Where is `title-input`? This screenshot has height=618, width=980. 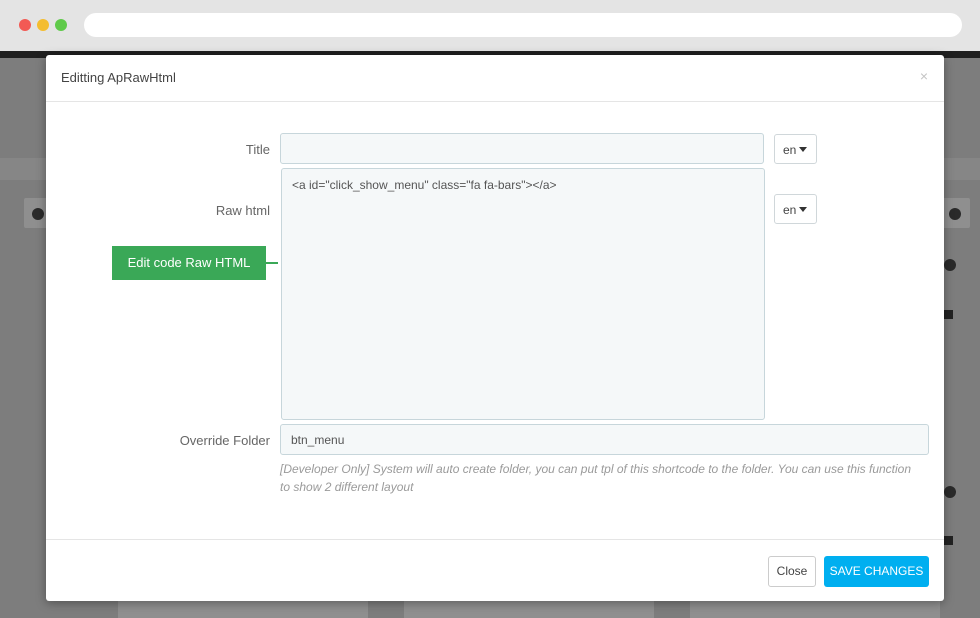
title-input is located at coordinates (522, 148).